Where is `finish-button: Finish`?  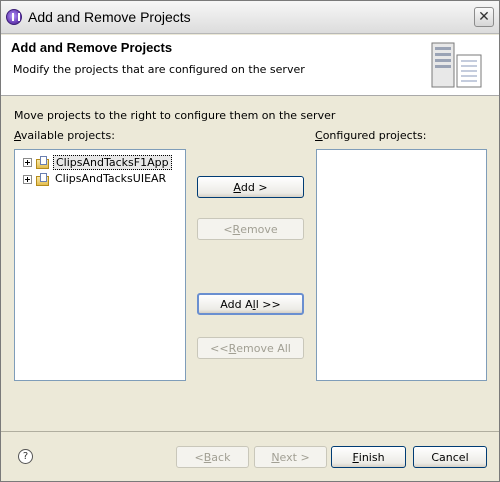
finish-button: Finish is located at coordinates (368, 457).